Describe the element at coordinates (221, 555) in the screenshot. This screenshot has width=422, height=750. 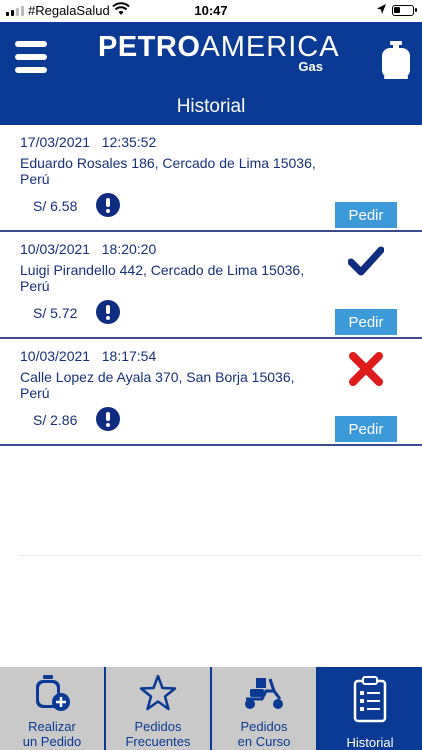
I see `divider` at that location.